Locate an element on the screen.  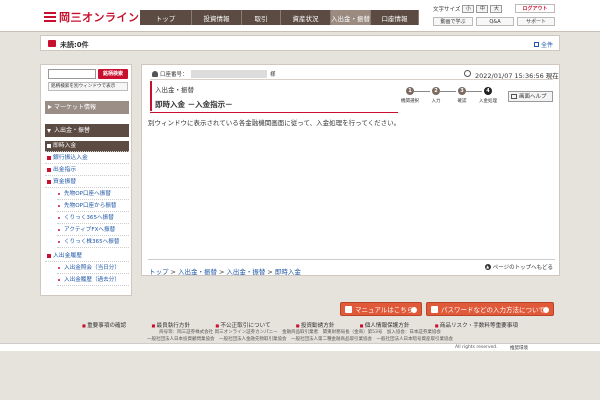
logo-text: 岡三オンライン is located at coordinates (99, 17).